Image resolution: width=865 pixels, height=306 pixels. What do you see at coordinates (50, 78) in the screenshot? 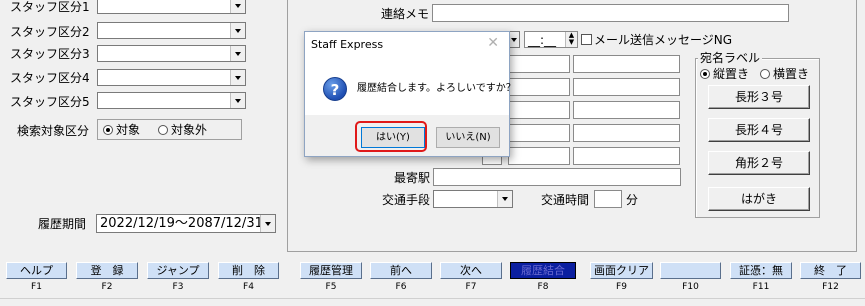
I see `staff-category-label: スタッフ区分4` at bounding box center [50, 78].